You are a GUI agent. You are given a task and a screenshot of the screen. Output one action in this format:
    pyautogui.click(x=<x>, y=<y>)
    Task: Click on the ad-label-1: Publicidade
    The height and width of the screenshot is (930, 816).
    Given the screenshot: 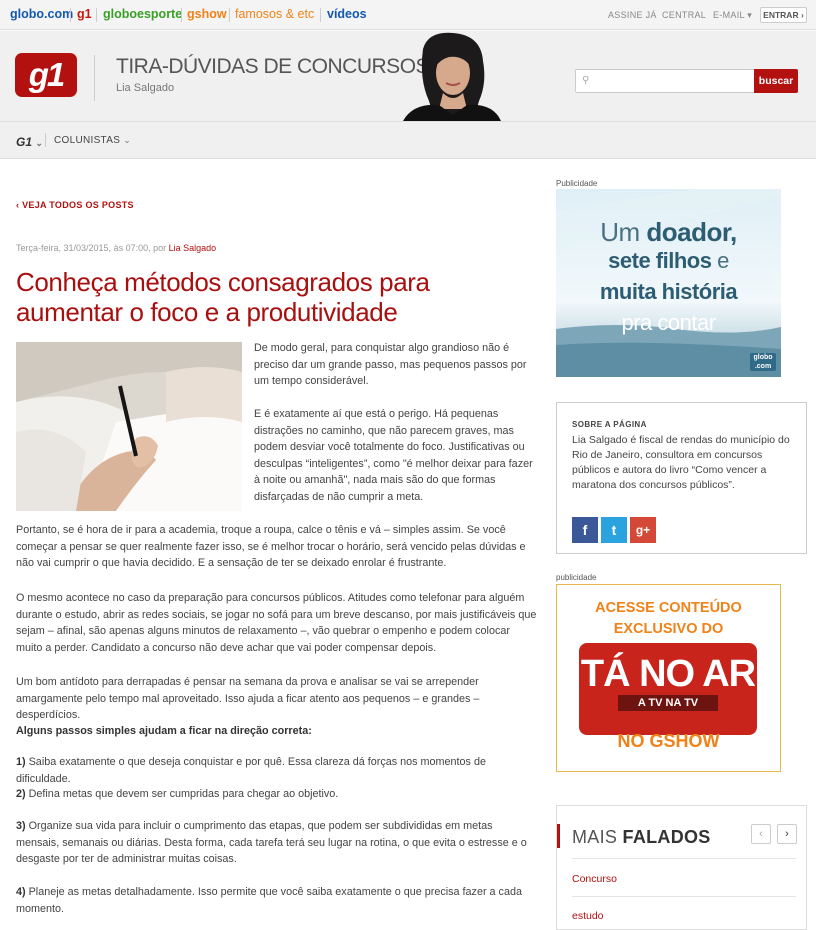 What is the action you would take?
    pyautogui.click(x=577, y=183)
    